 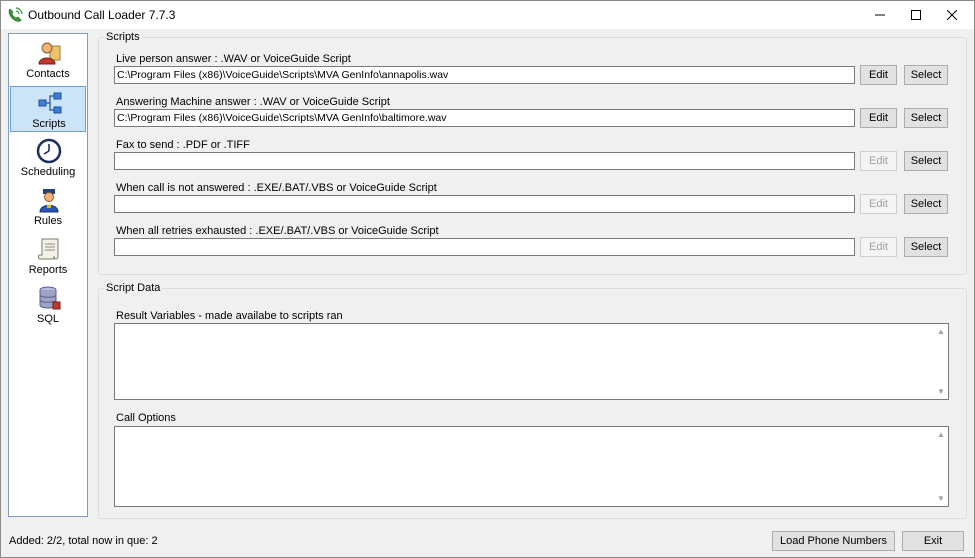 What do you see at coordinates (48, 221) in the screenshot?
I see `nav-label: Rules` at bounding box center [48, 221].